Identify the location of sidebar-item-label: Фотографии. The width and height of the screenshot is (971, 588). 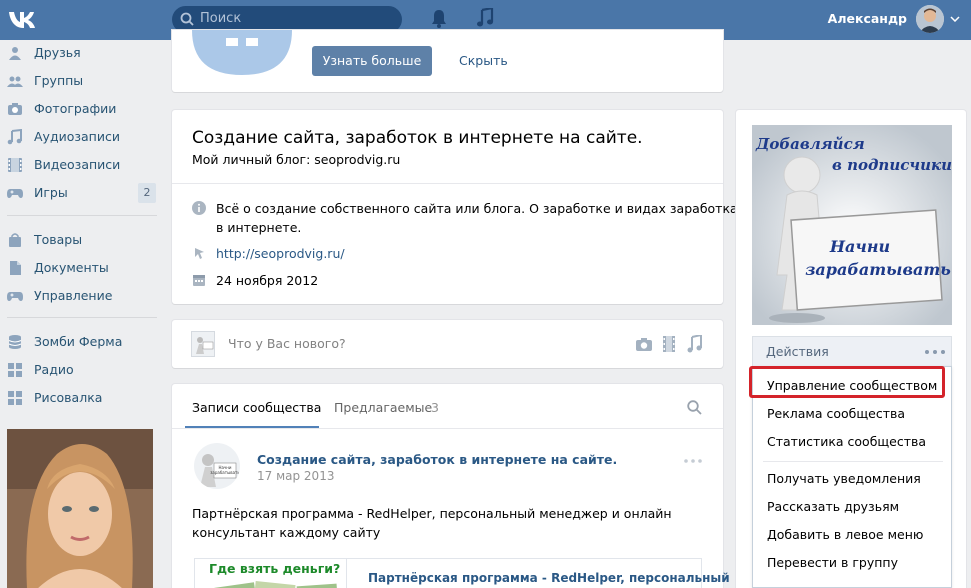
(75, 108).